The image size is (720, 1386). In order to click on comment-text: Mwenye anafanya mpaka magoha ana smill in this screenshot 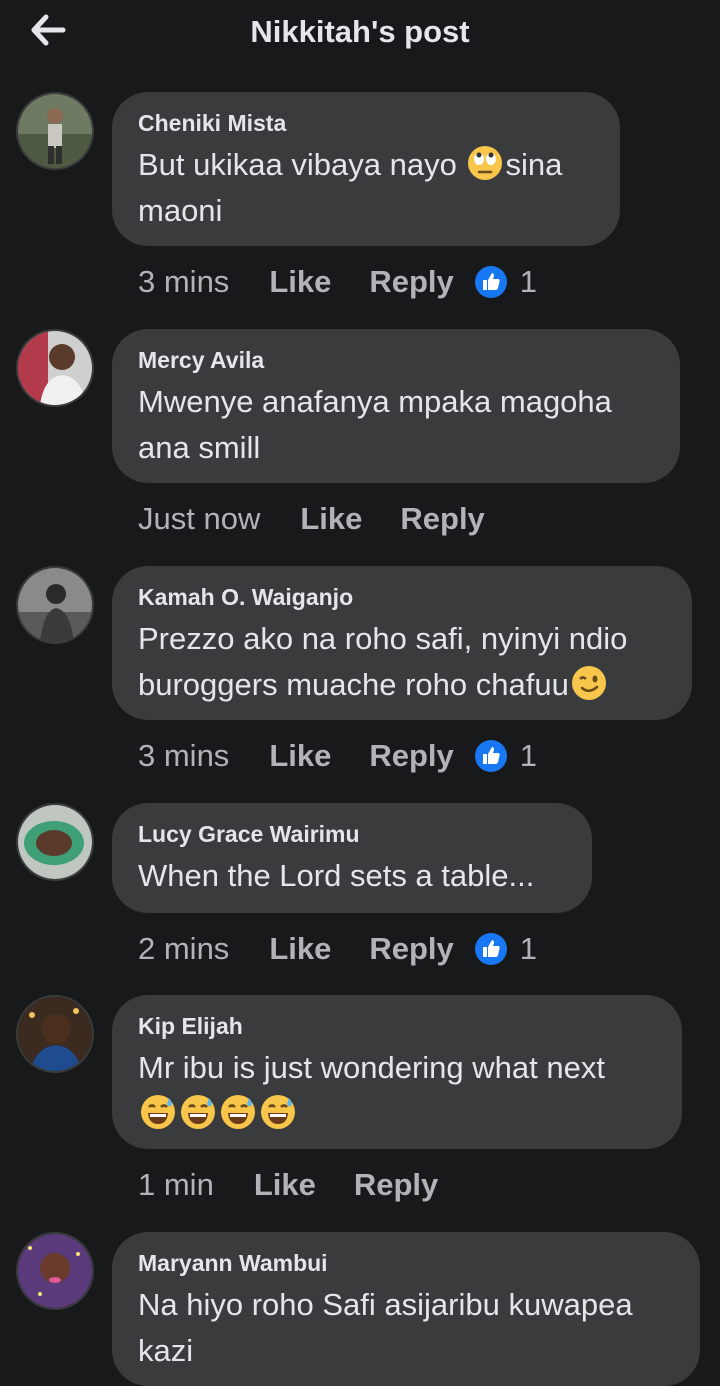, I will do `click(375, 424)`.